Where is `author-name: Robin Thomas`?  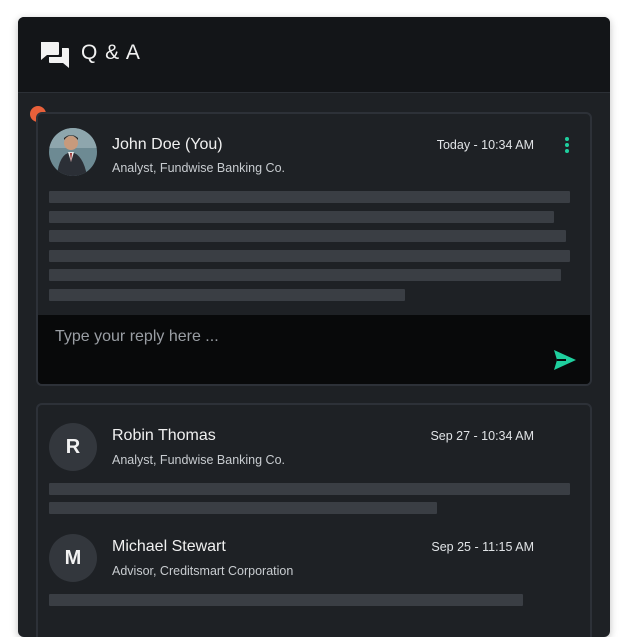
author-name: Robin Thomas is located at coordinates (164, 435).